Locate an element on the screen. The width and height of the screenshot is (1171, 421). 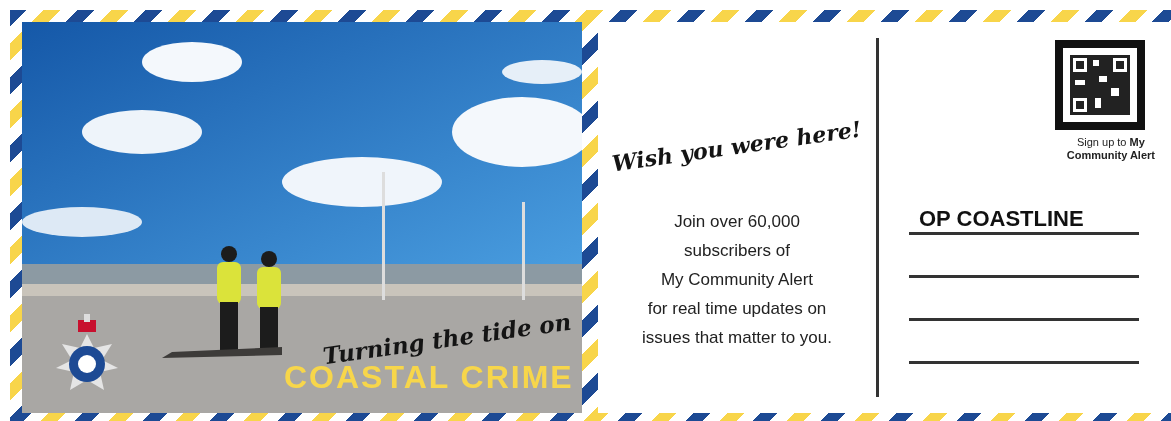
message-line: subscribers of is located at coordinates (737, 251).